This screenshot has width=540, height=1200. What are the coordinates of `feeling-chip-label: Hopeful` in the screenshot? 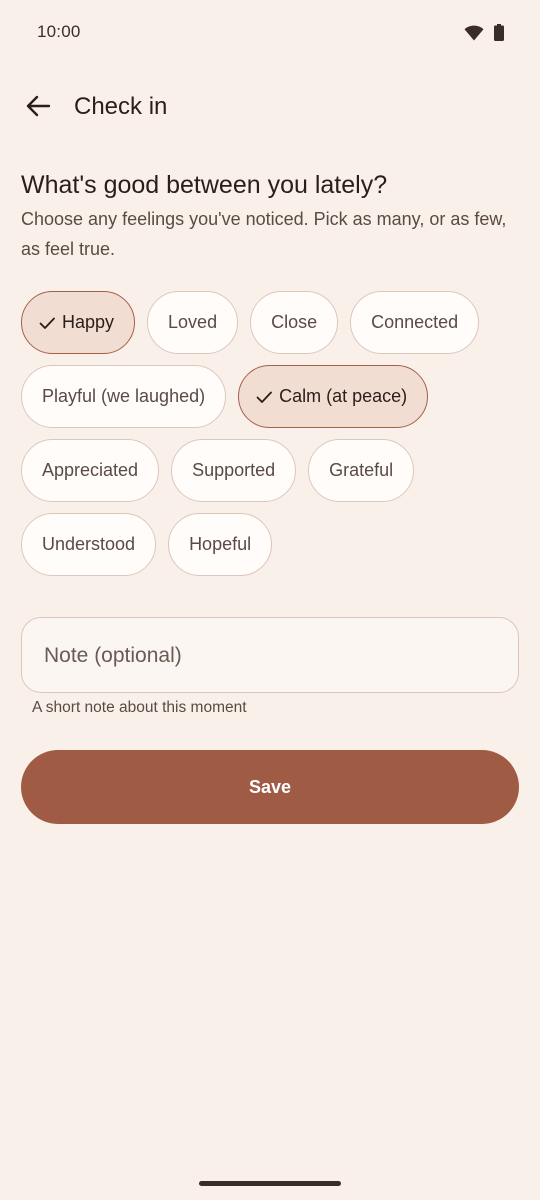 It's located at (220, 544).